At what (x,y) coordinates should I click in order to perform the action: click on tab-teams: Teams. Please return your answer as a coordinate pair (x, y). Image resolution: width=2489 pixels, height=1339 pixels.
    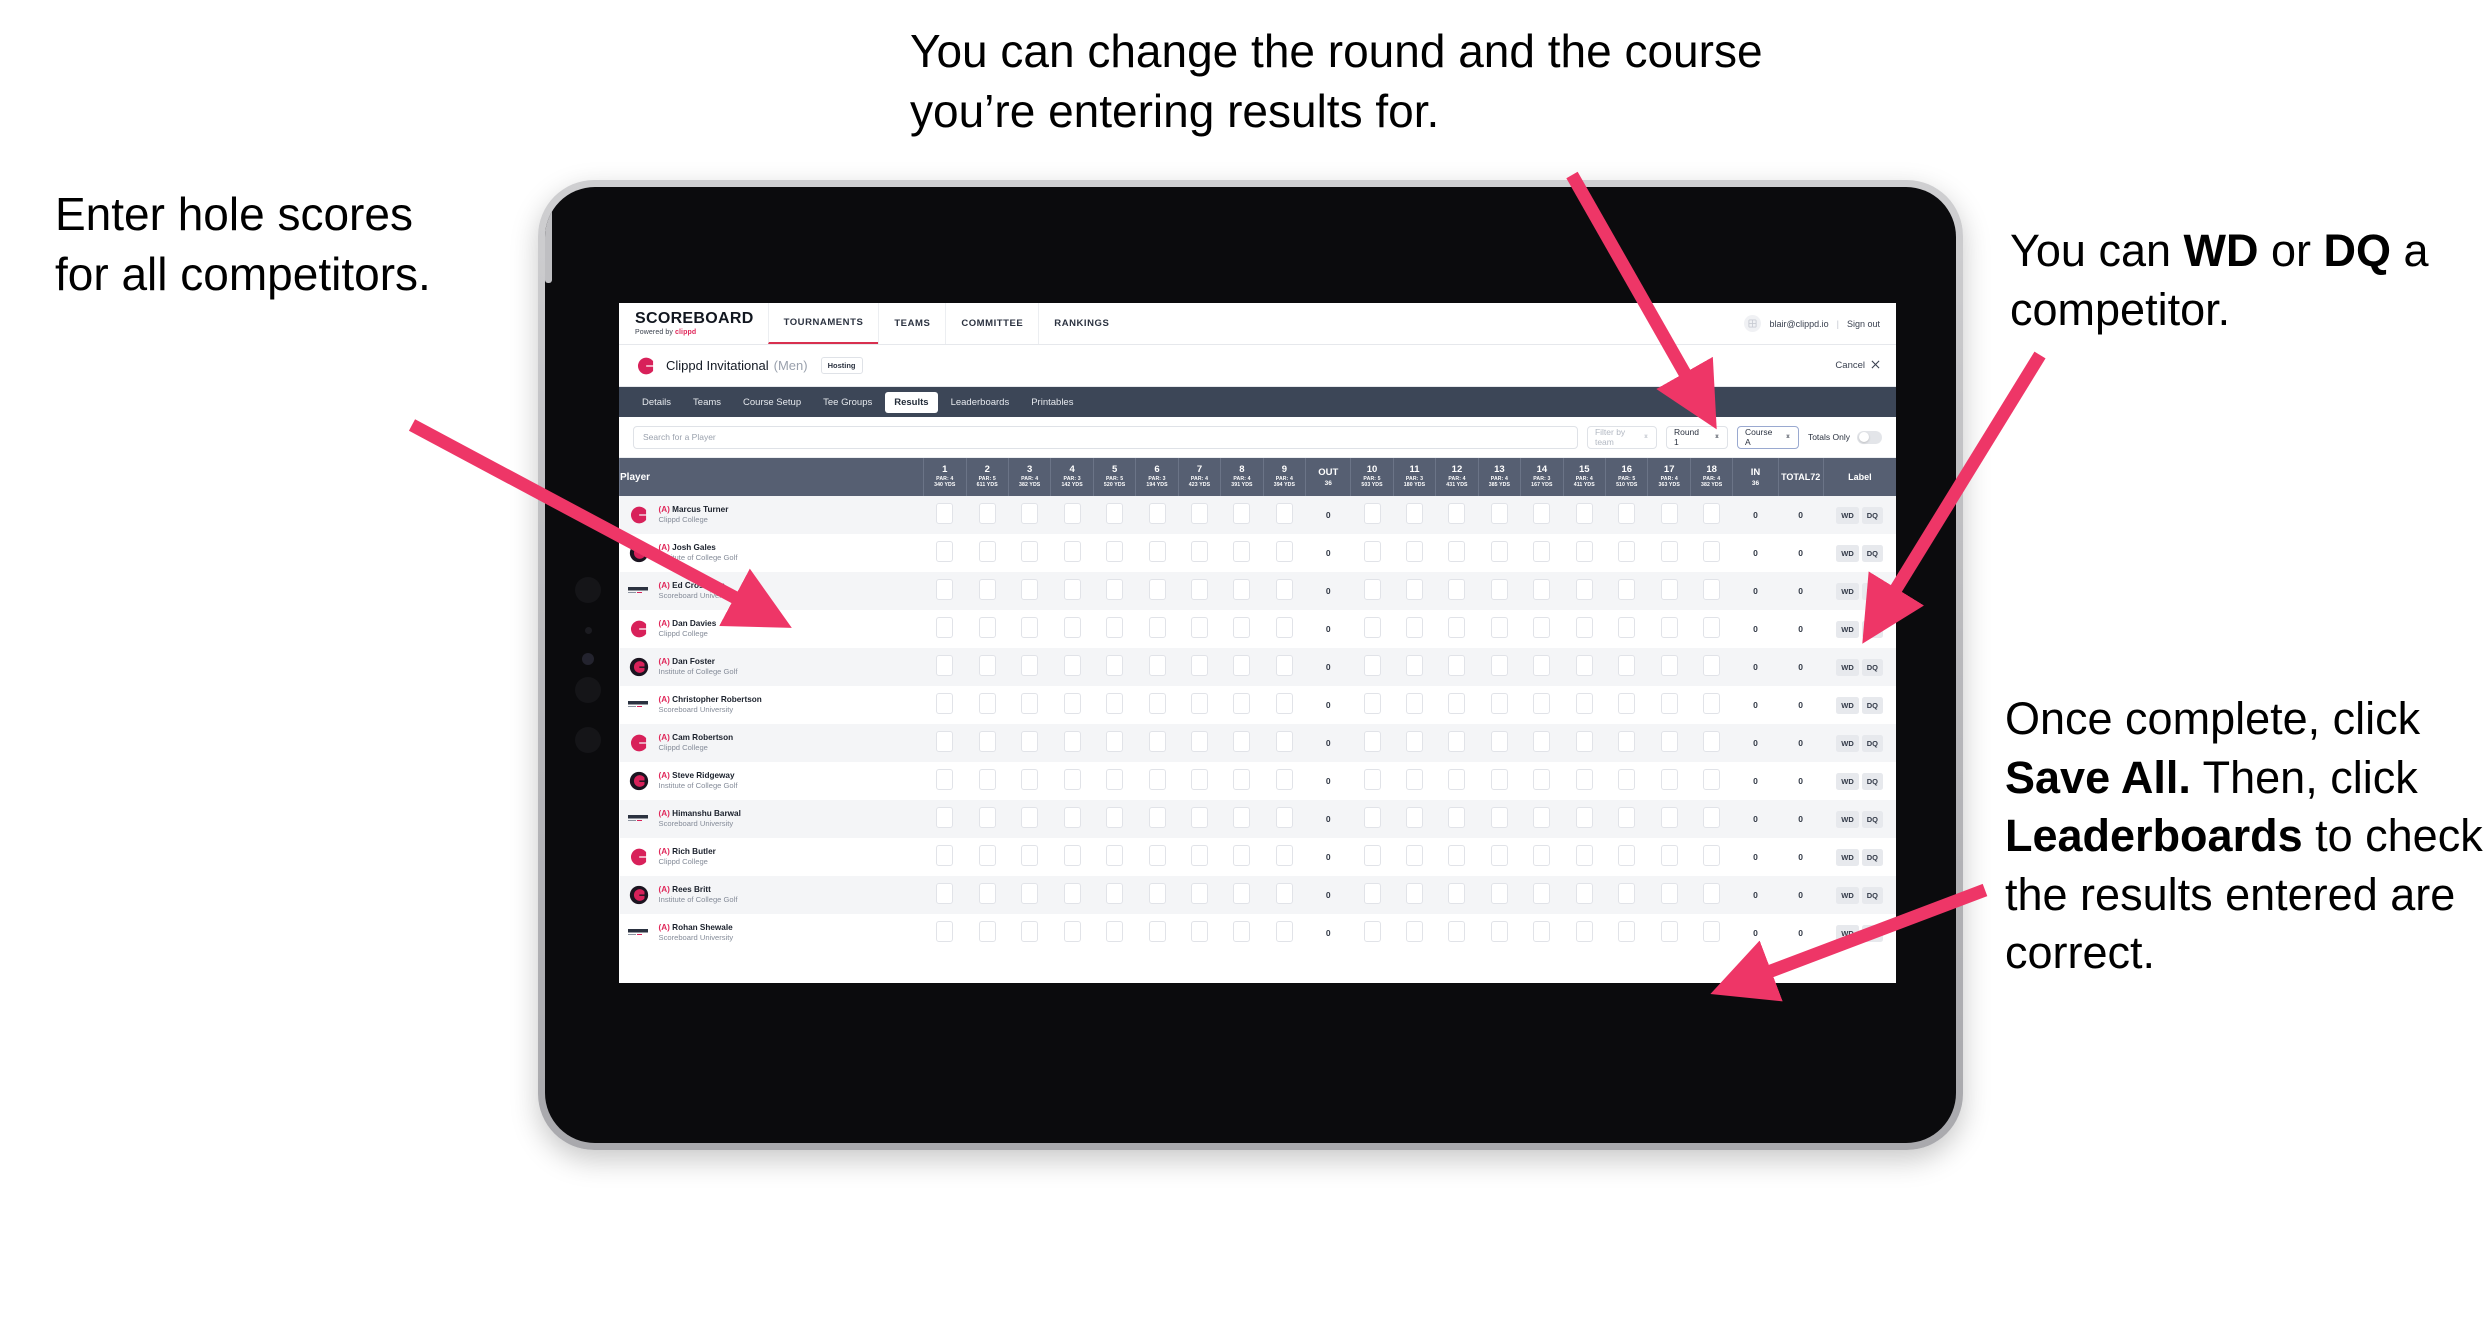
    Looking at the image, I should click on (707, 402).